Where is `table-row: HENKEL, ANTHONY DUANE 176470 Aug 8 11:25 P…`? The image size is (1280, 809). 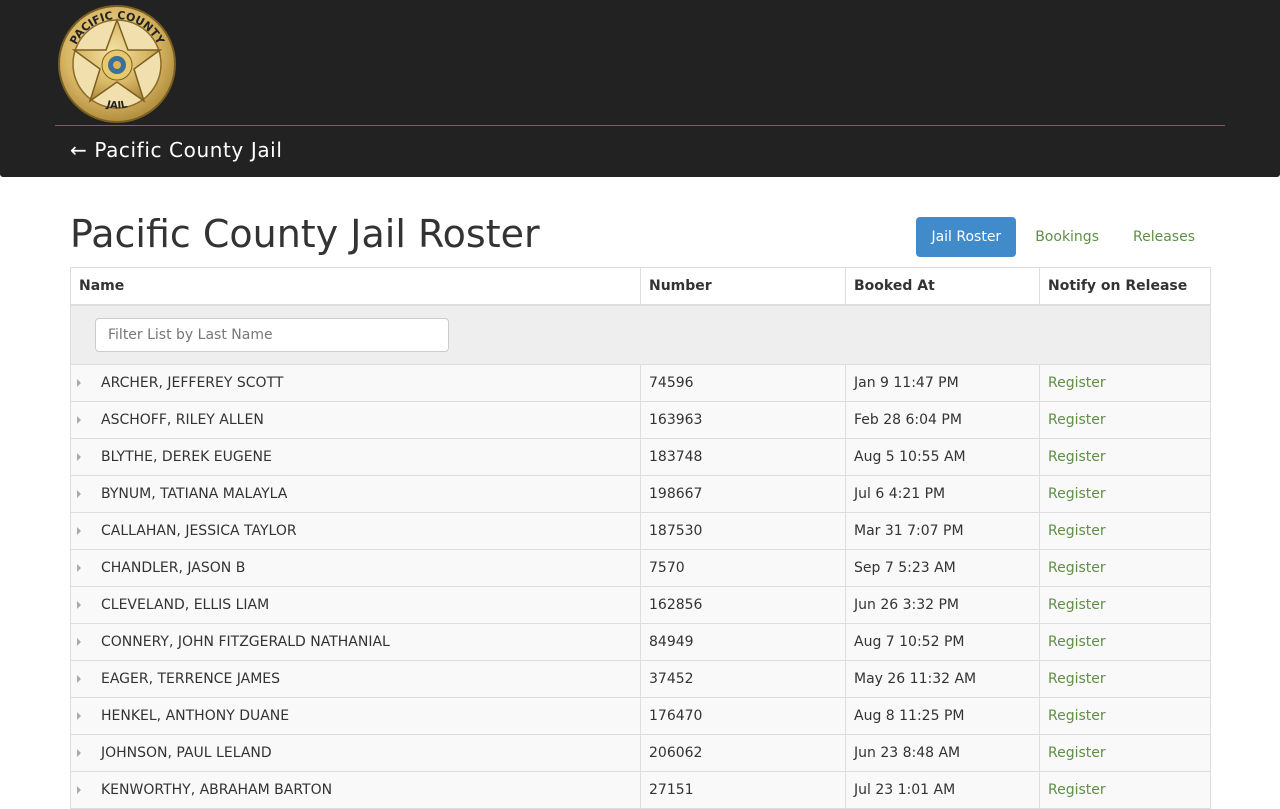
table-row: HENKEL, ANTHONY DUANE 176470 Aug 8 11:25 P… is located at coordinates (640, 716).